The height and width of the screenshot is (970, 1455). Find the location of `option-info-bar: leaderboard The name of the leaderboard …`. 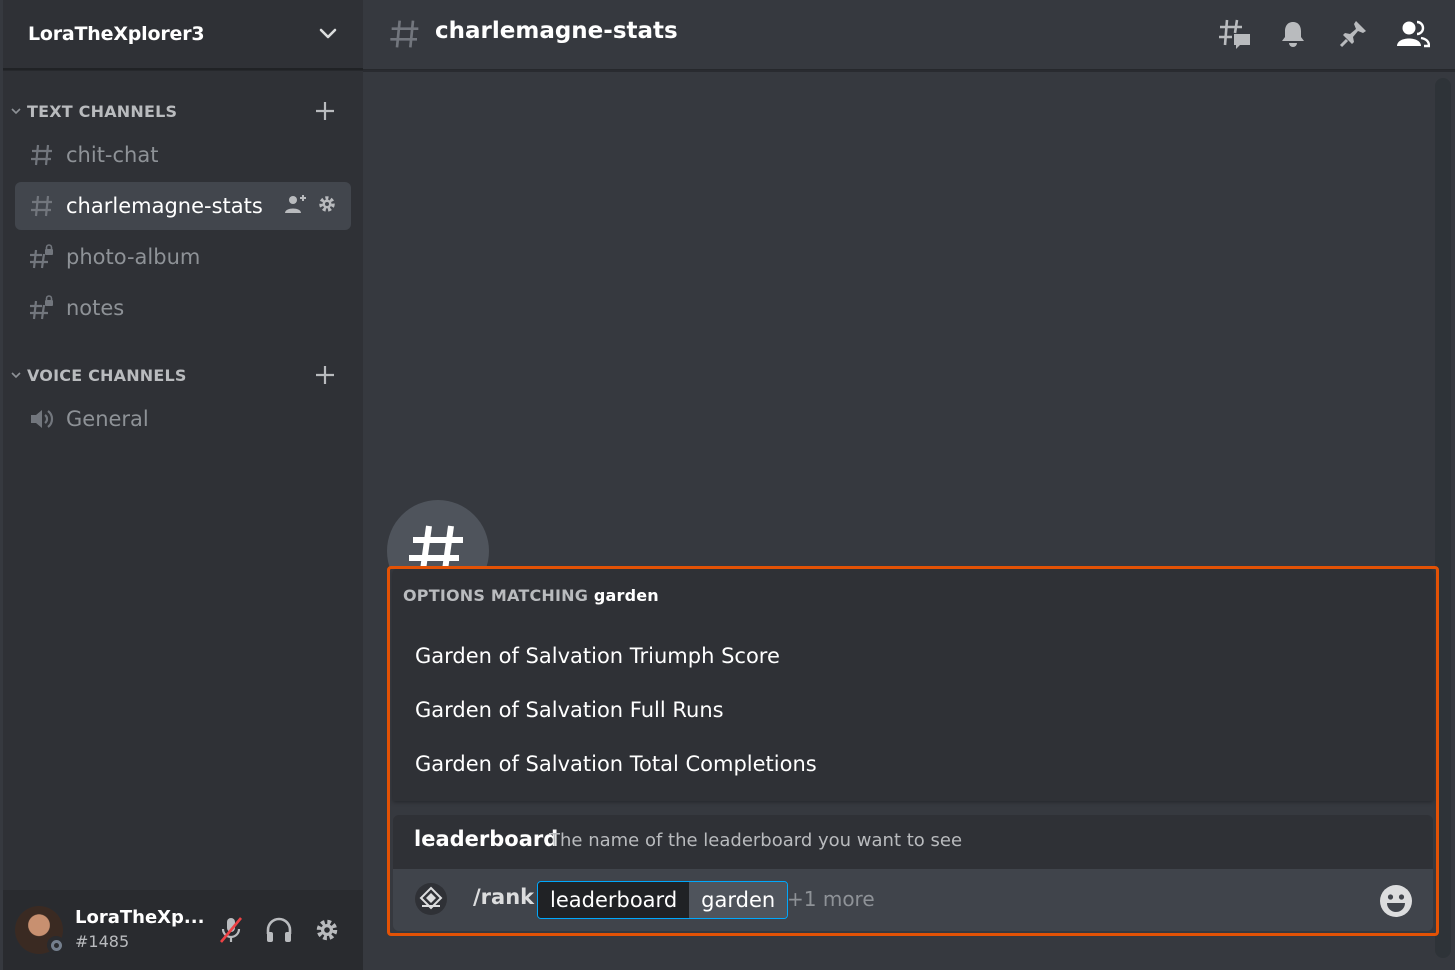

option-info-bar: leaderboard The name of the leaderboard … is located at coordinates (913, 842).